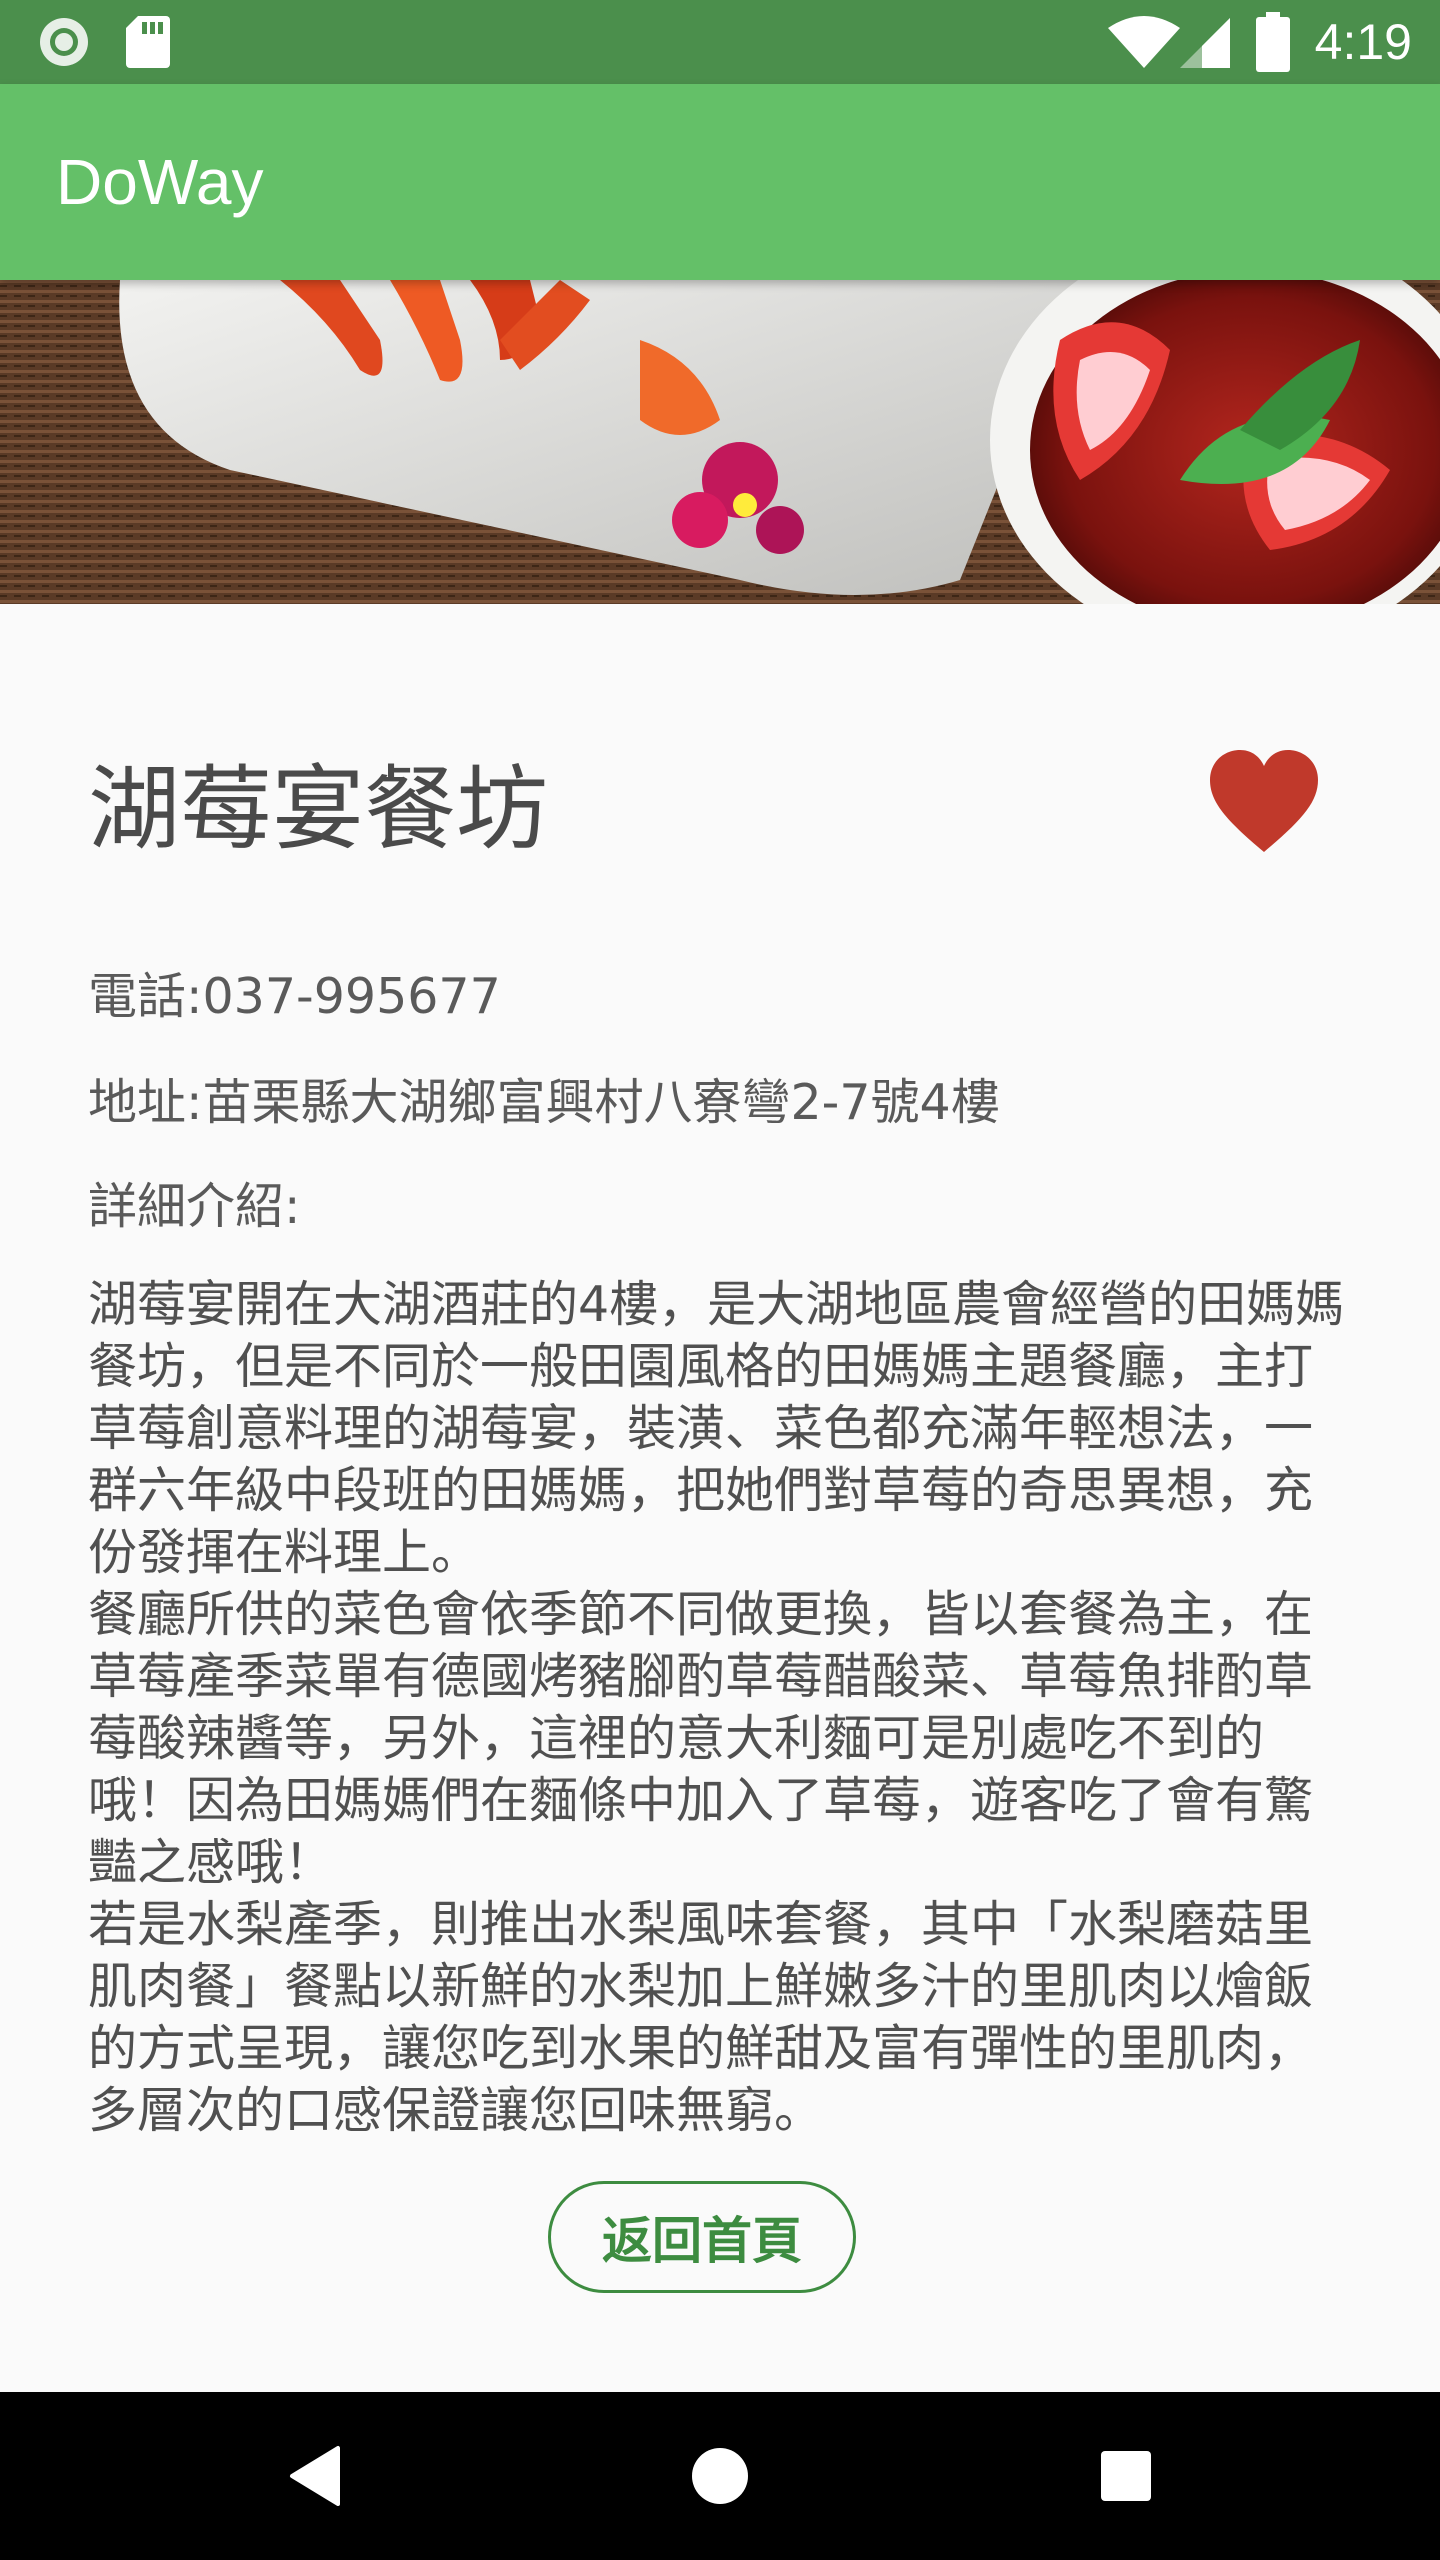  I want to click on signal-icon, so click(1205, 43).